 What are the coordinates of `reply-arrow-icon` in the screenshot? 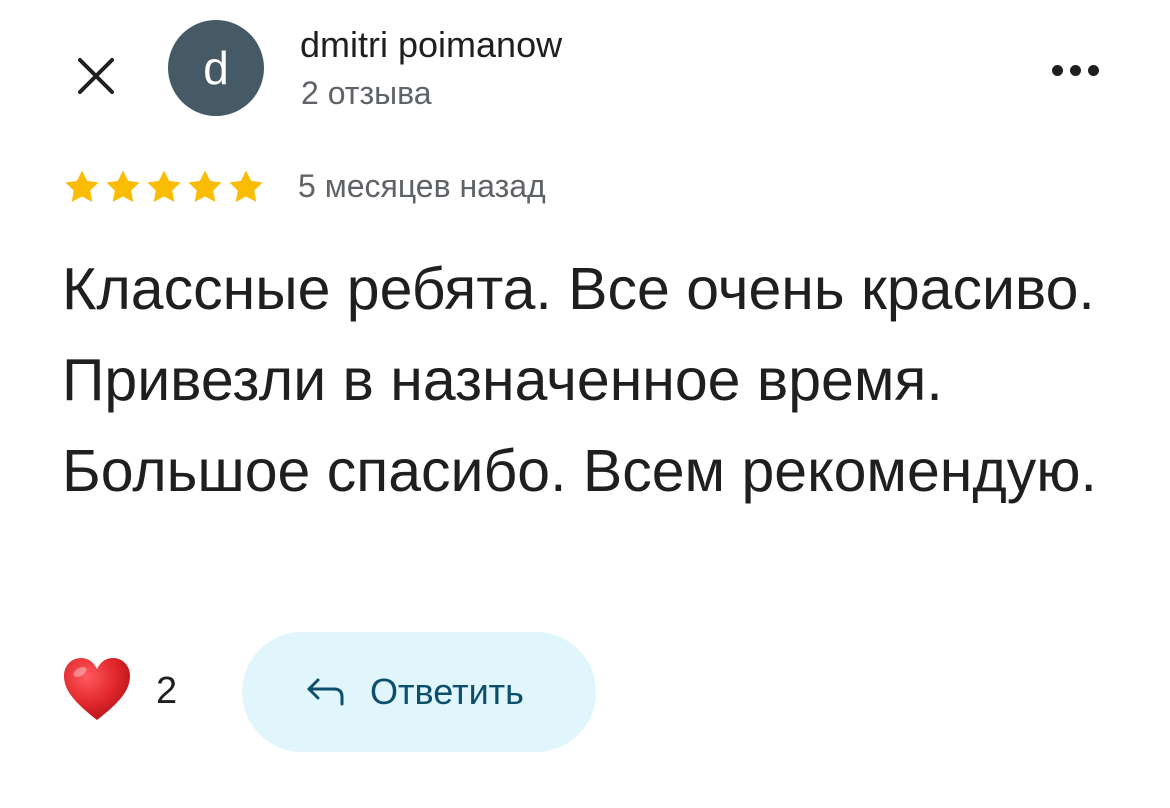 It's located at (325, 692).